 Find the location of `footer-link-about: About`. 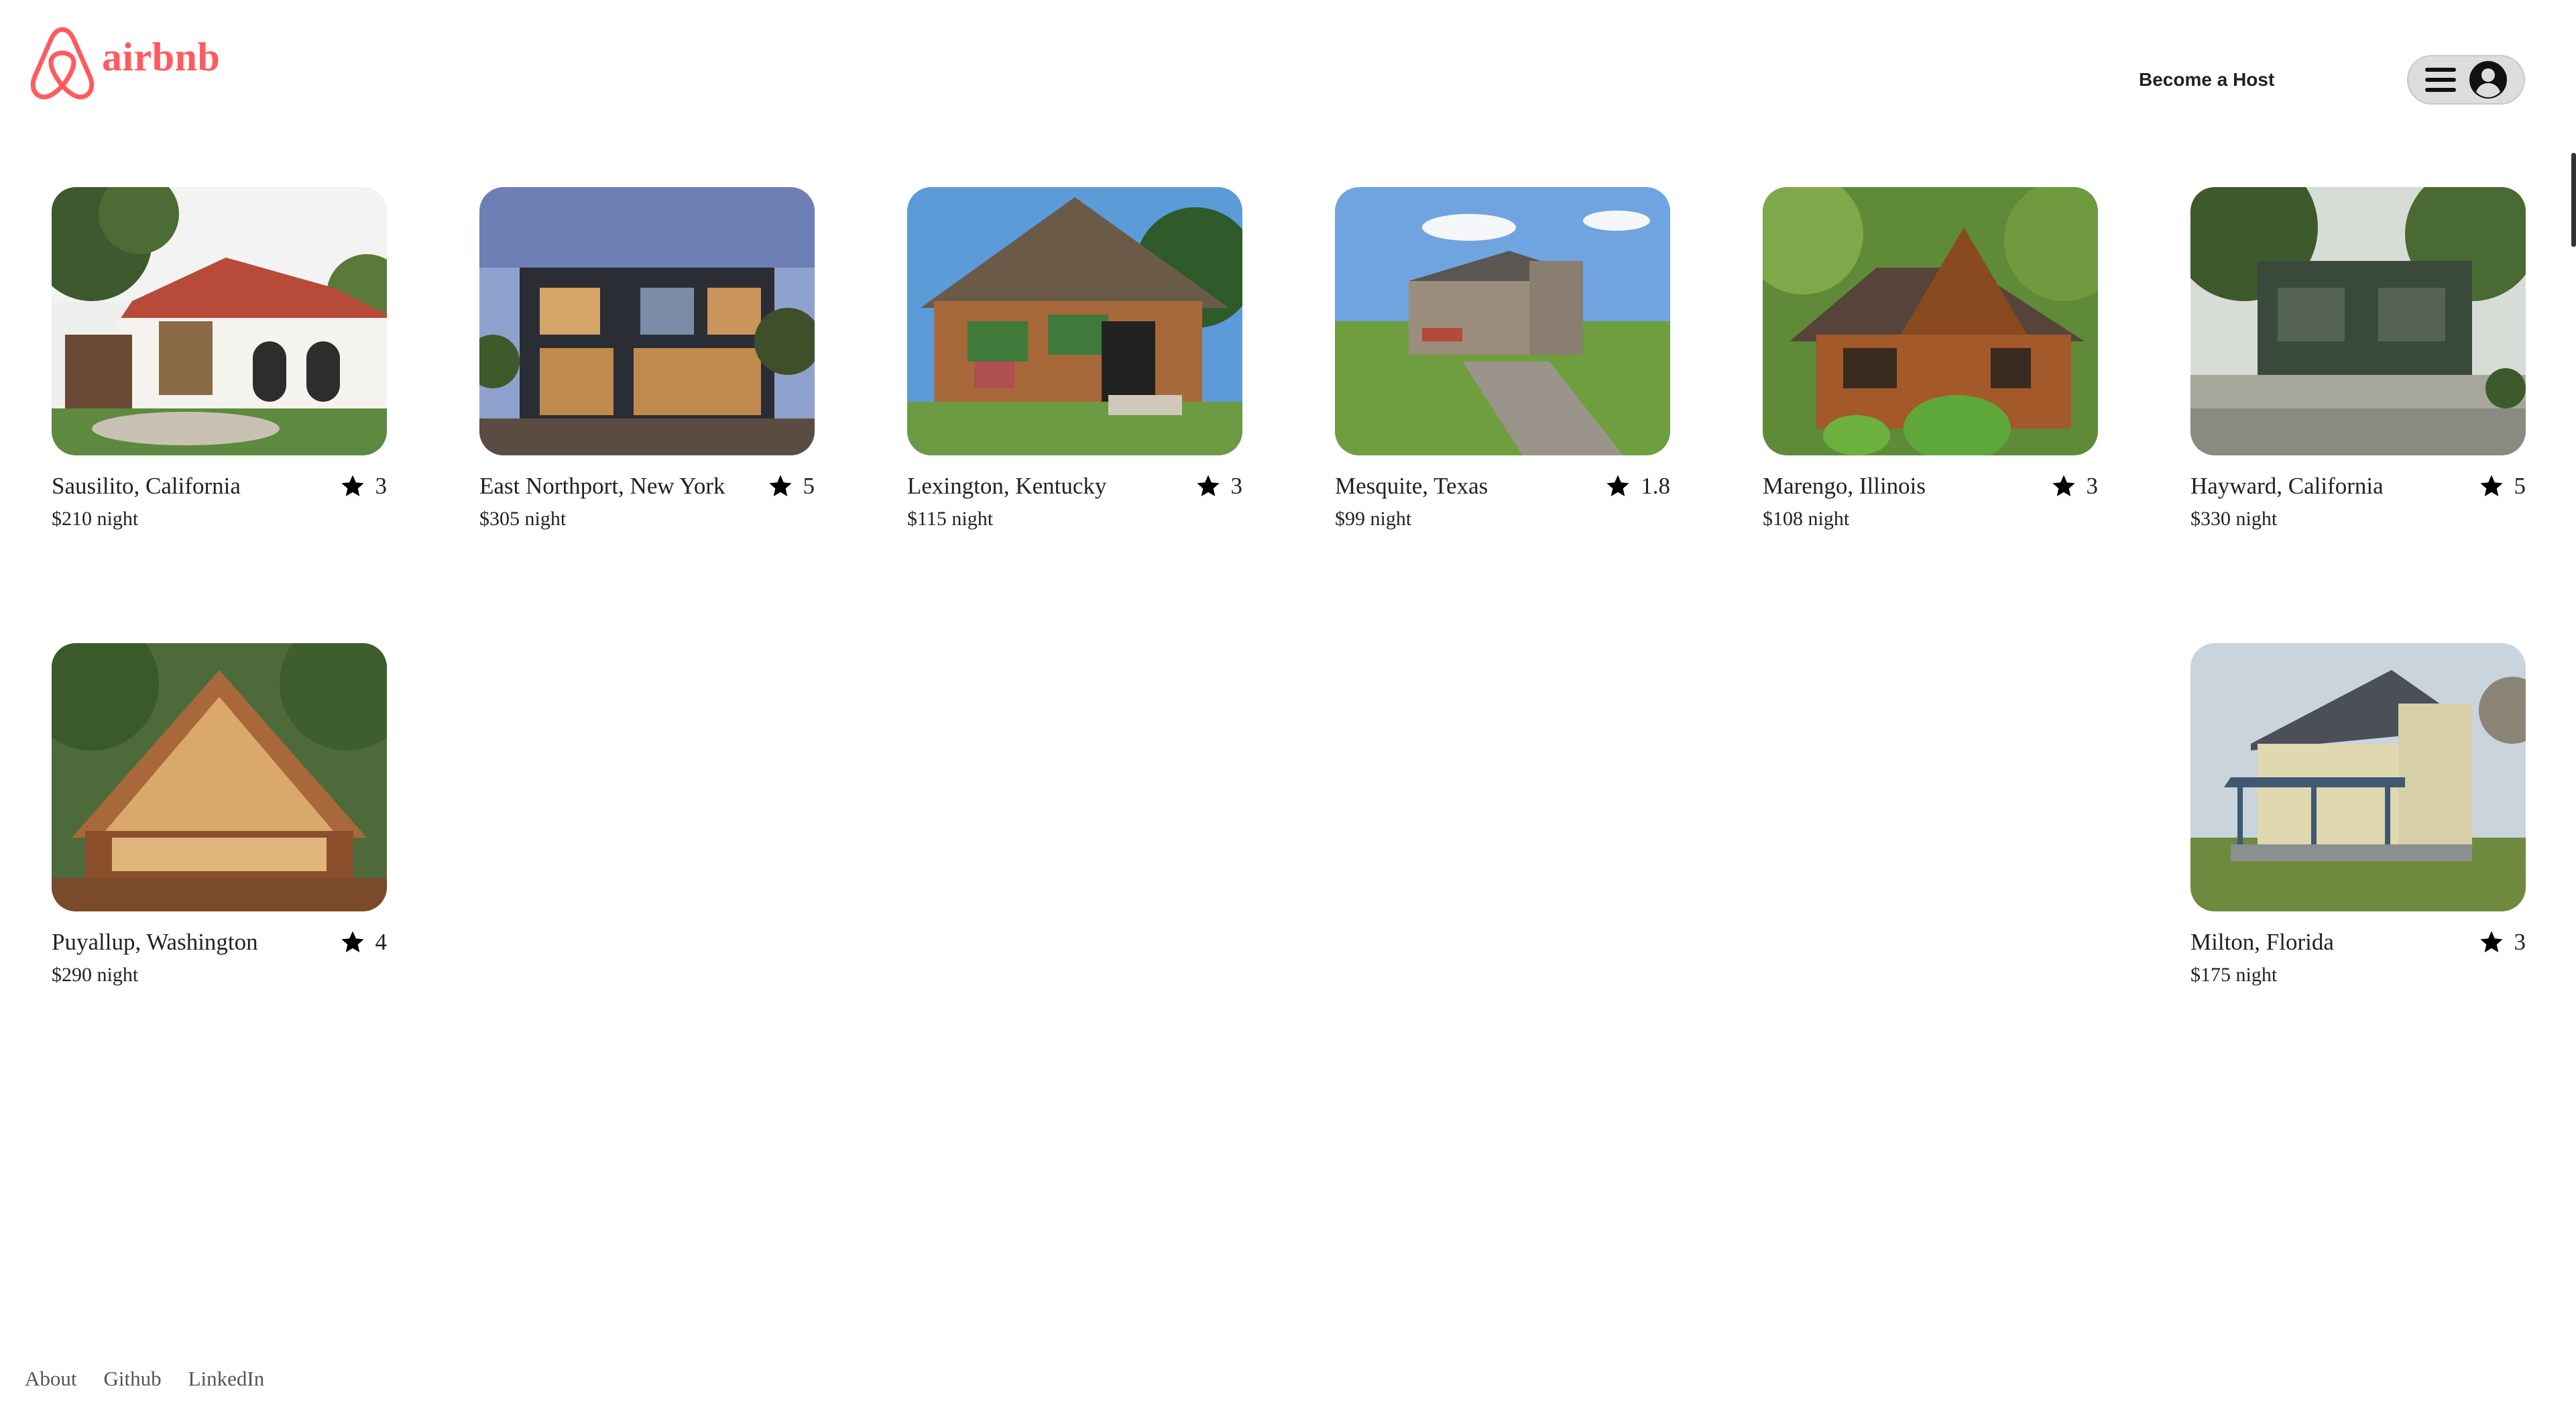

footer-link-about: About is located at coordinates (51, 1379).